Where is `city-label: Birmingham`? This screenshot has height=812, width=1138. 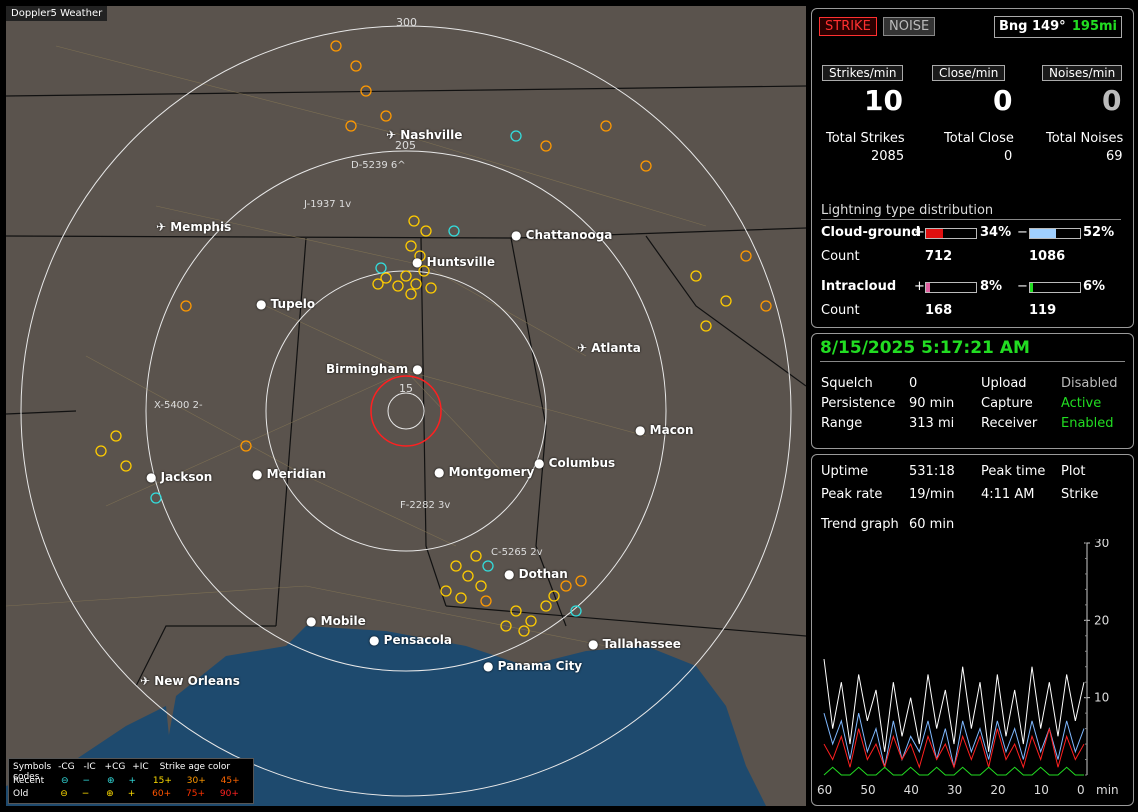 city-label: Birmingham is located at coordinates (367, 369).